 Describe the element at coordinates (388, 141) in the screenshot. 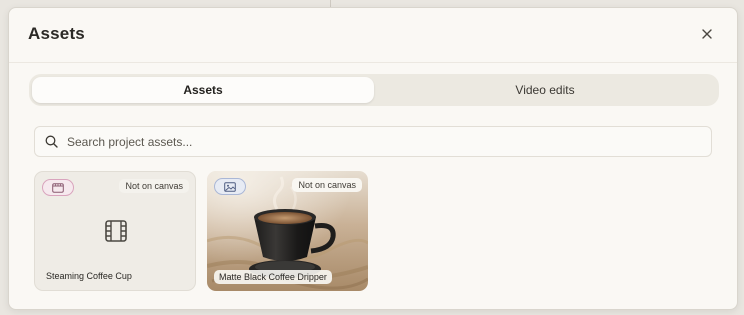

I see `search-input` at that location.